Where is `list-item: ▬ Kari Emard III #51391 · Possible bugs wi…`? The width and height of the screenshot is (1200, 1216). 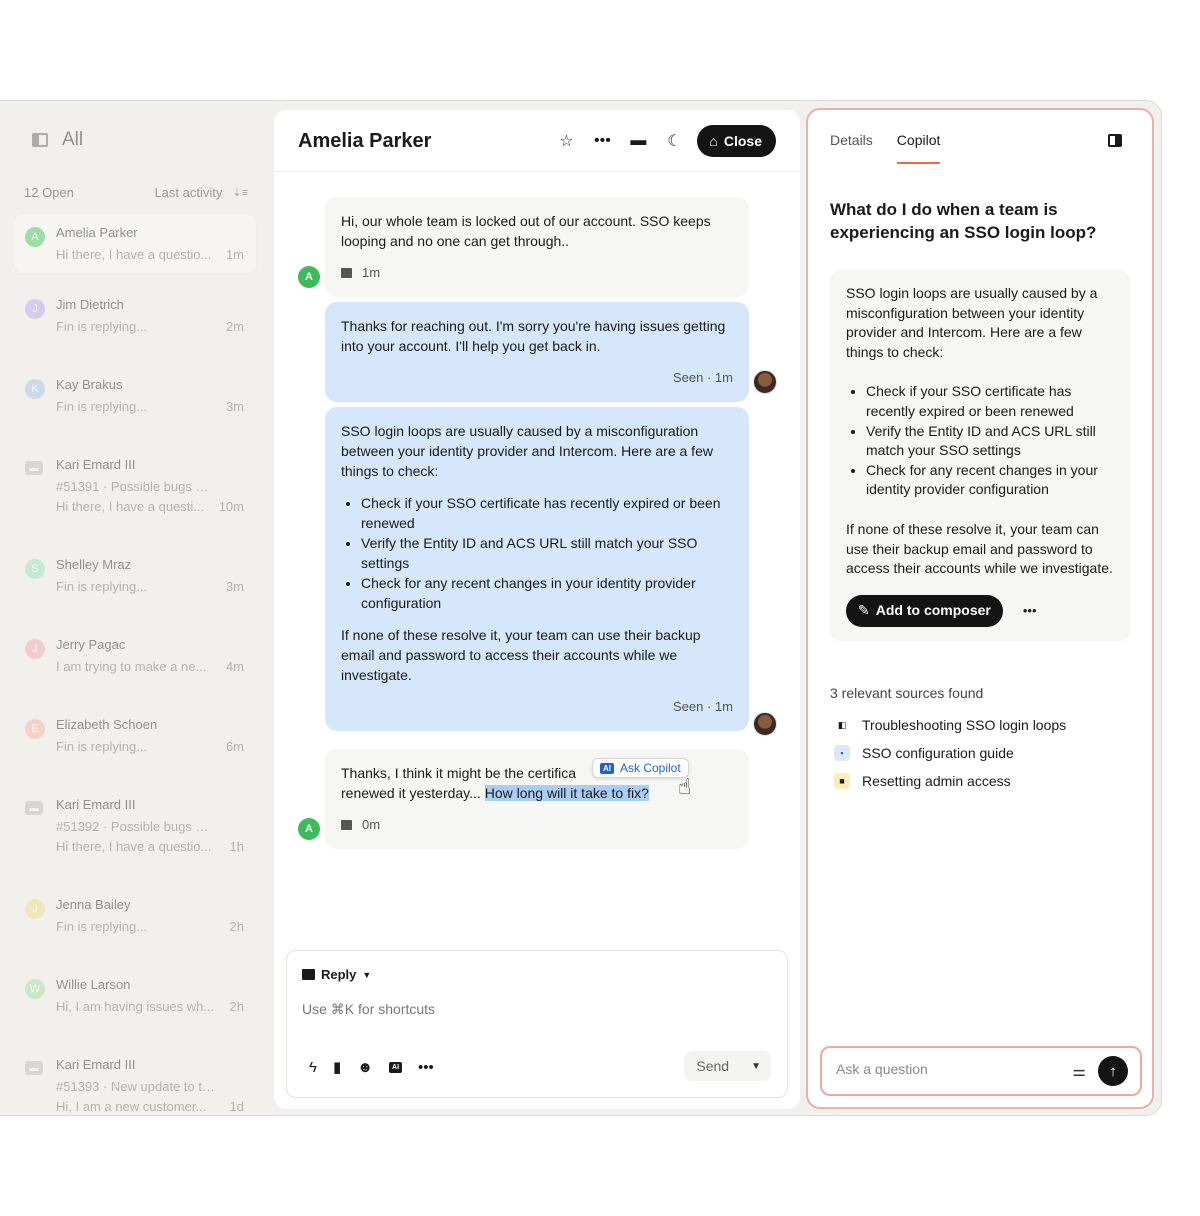 list-item: ▬ Kari Emard III #51391 · Possible bugs wi… is located at coordinates (135, 486).